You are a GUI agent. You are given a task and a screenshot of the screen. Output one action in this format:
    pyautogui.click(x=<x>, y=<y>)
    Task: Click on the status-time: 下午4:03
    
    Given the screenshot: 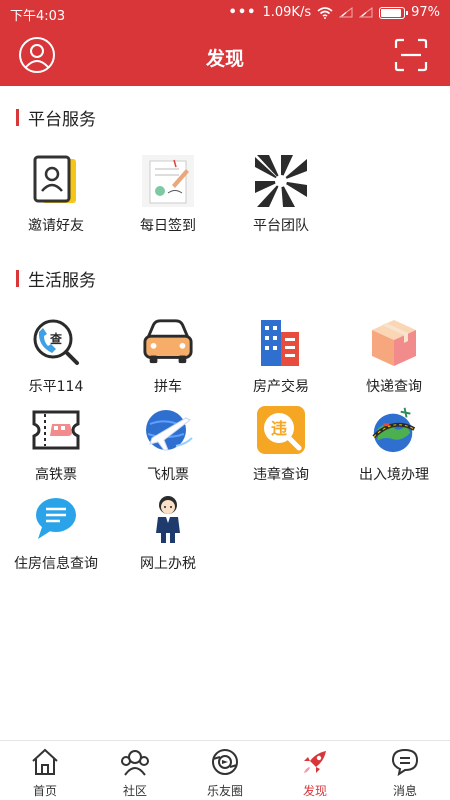 What is the action you would take?
    pyautogui.click(x=38, y=16)
    